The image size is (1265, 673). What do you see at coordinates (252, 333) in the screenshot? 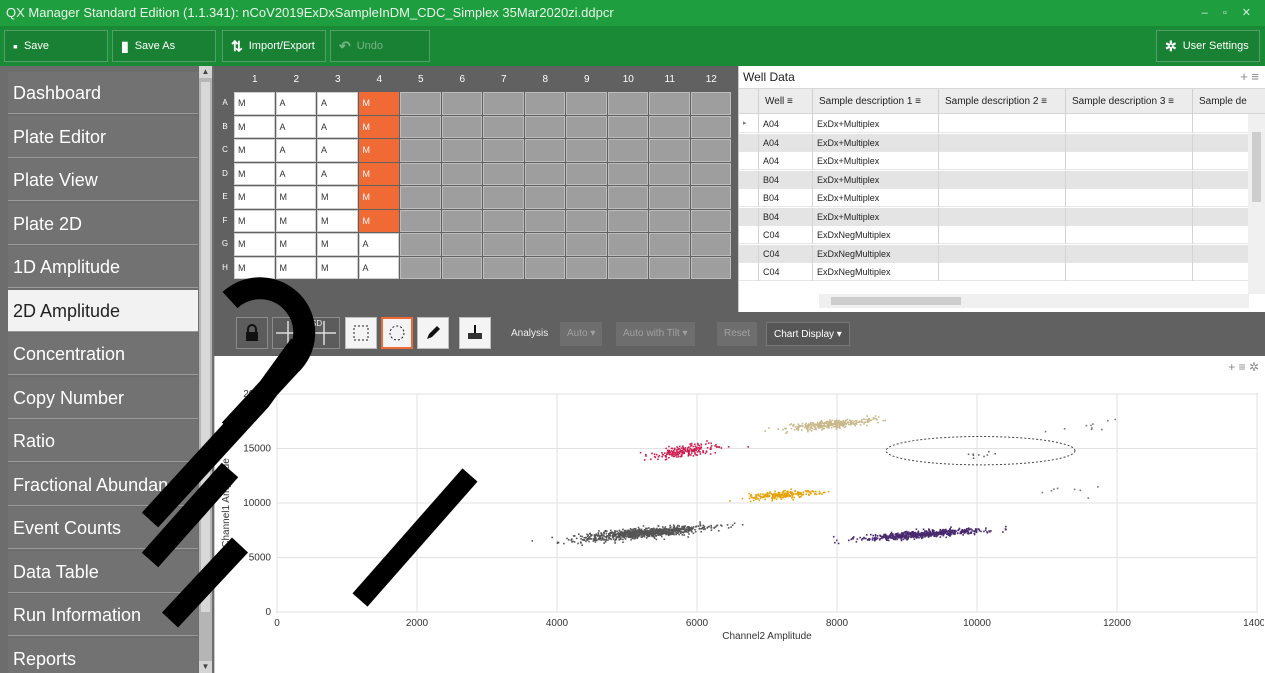
I see `lock-tool-button` at bounding box center [252, 333].